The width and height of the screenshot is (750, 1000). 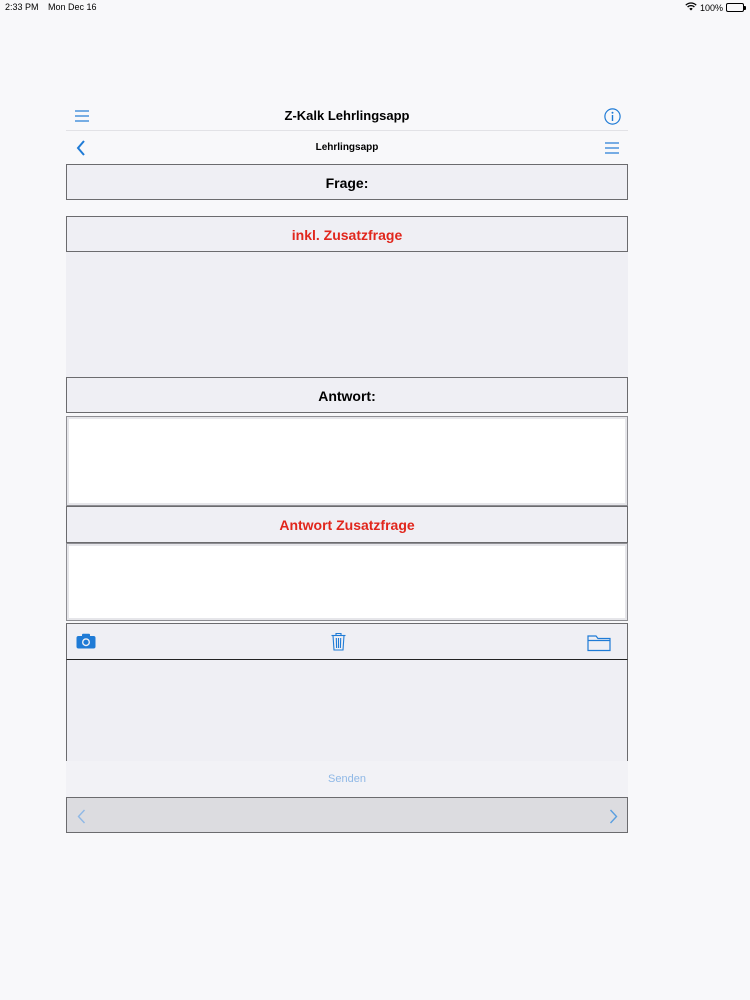 I want to click on battery-icon, so click(x=736, y=7).